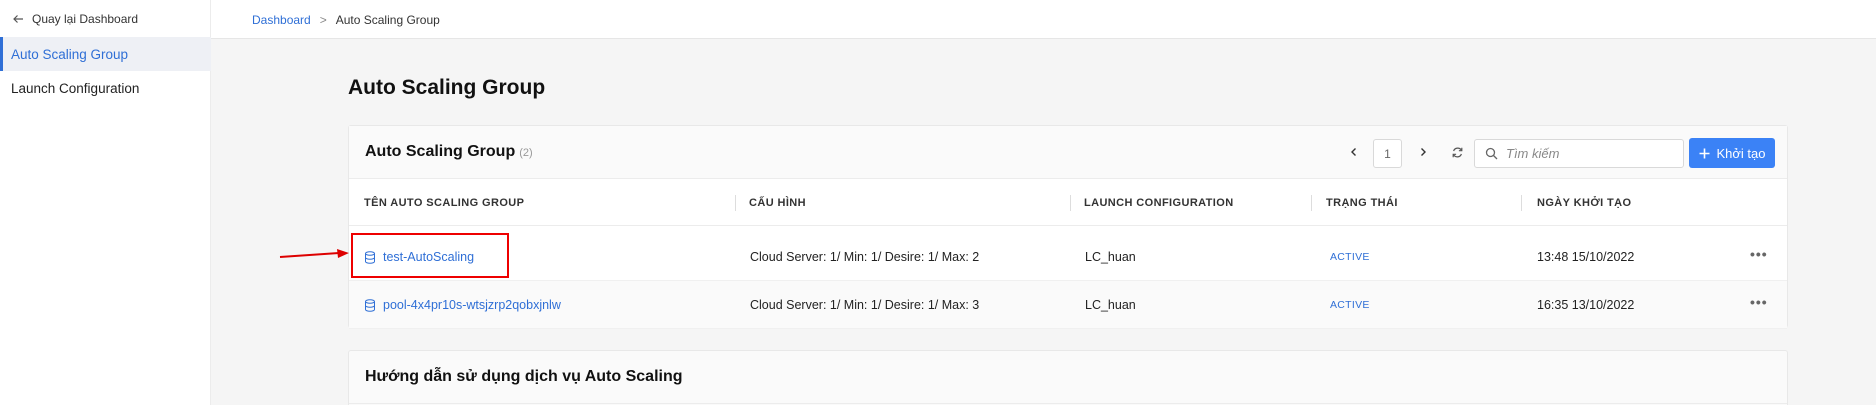 Image resolution: width=1876 pixels, height=405 pixels. I want to click on create-button: Khởi tạo, so click(1732, 153).